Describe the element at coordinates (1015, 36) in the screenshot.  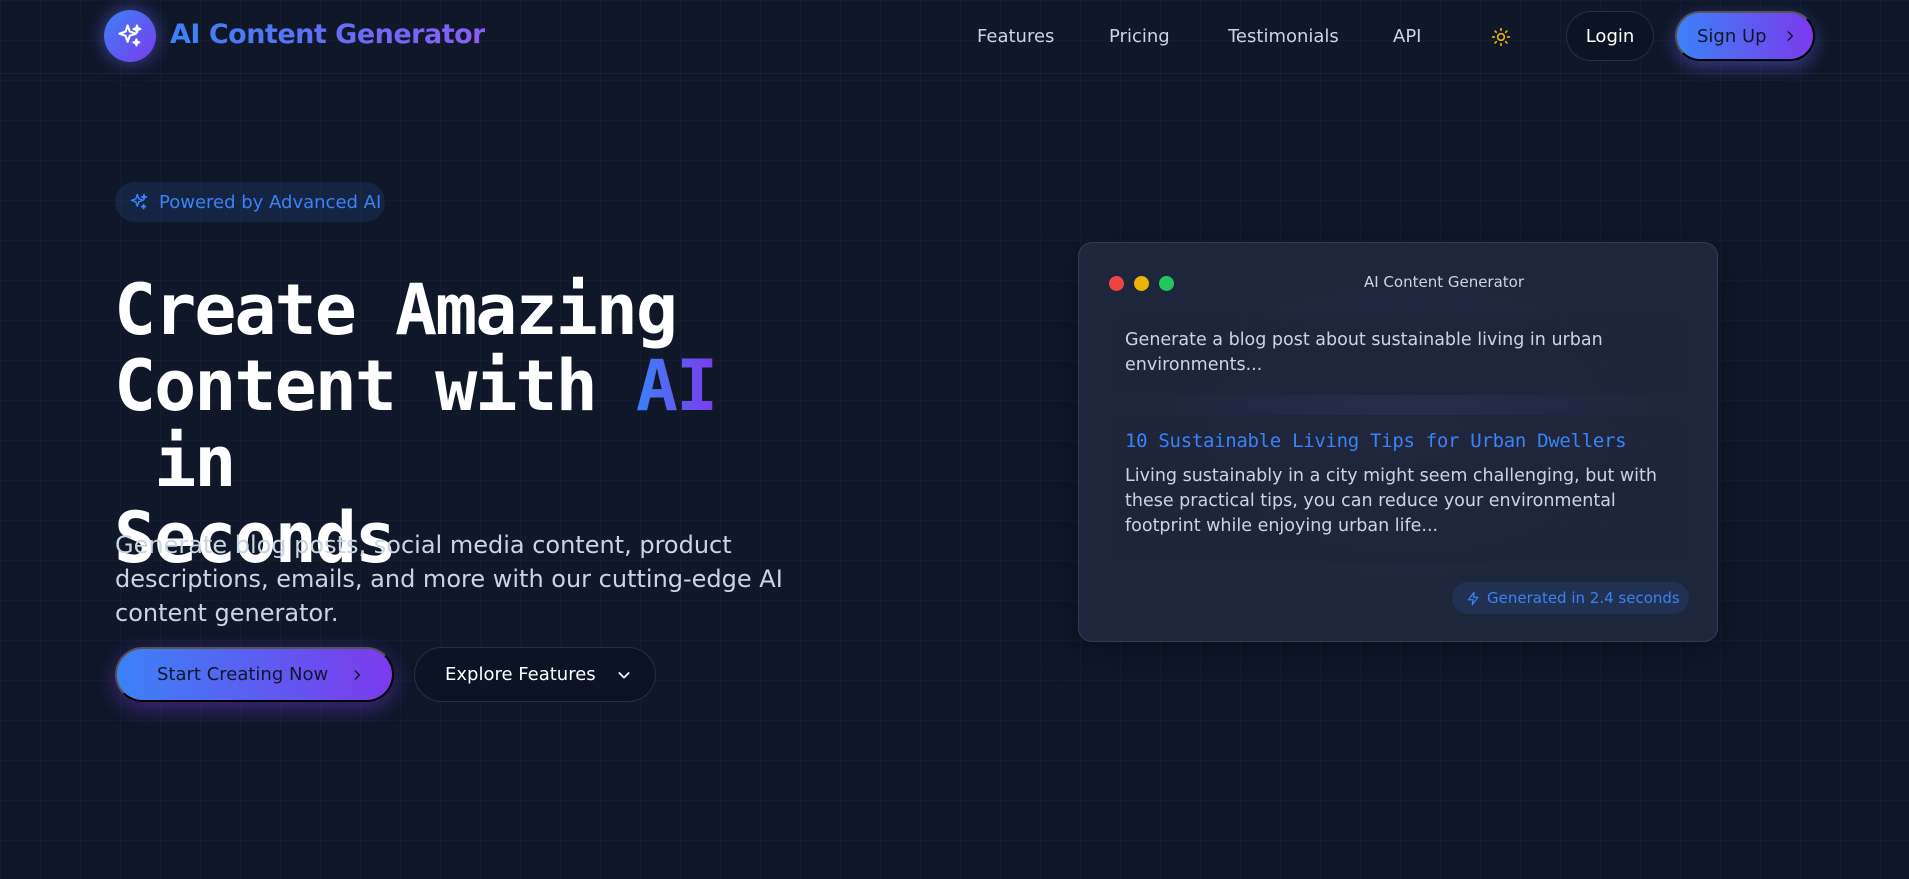
I see `nav-link-features: Features` at that location.